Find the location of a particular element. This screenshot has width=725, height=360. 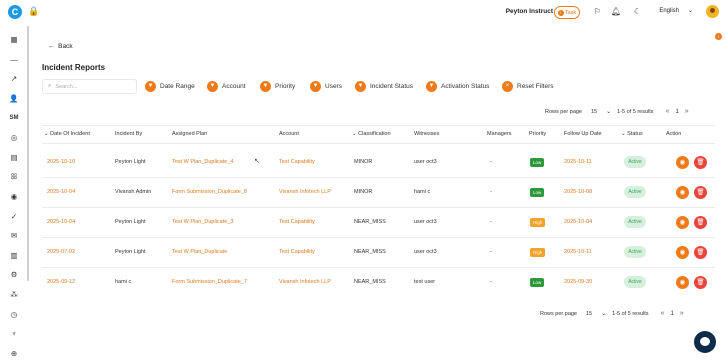

filter-reset-filters: × Reset Filters is located at coordinates (527, 86).